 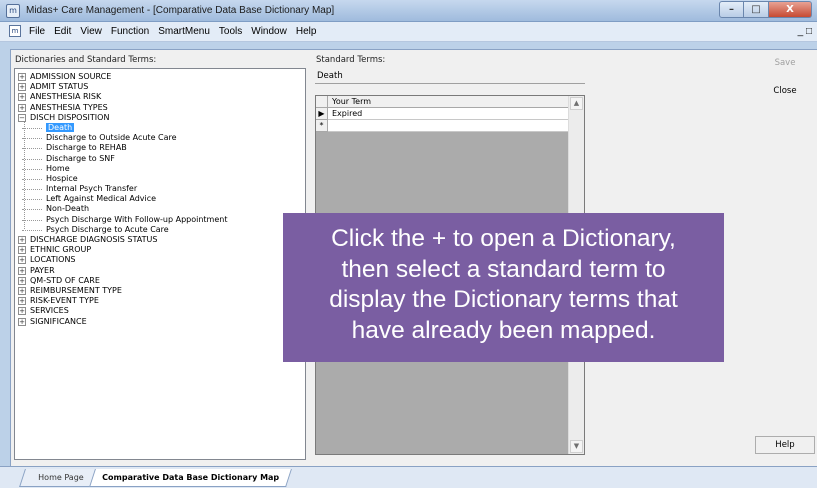 What do you see at coordinates (122, 108) in the screenshot?
I see `tree-node: + ANESTHESIA TYPES` at bounding box center [122, 108].